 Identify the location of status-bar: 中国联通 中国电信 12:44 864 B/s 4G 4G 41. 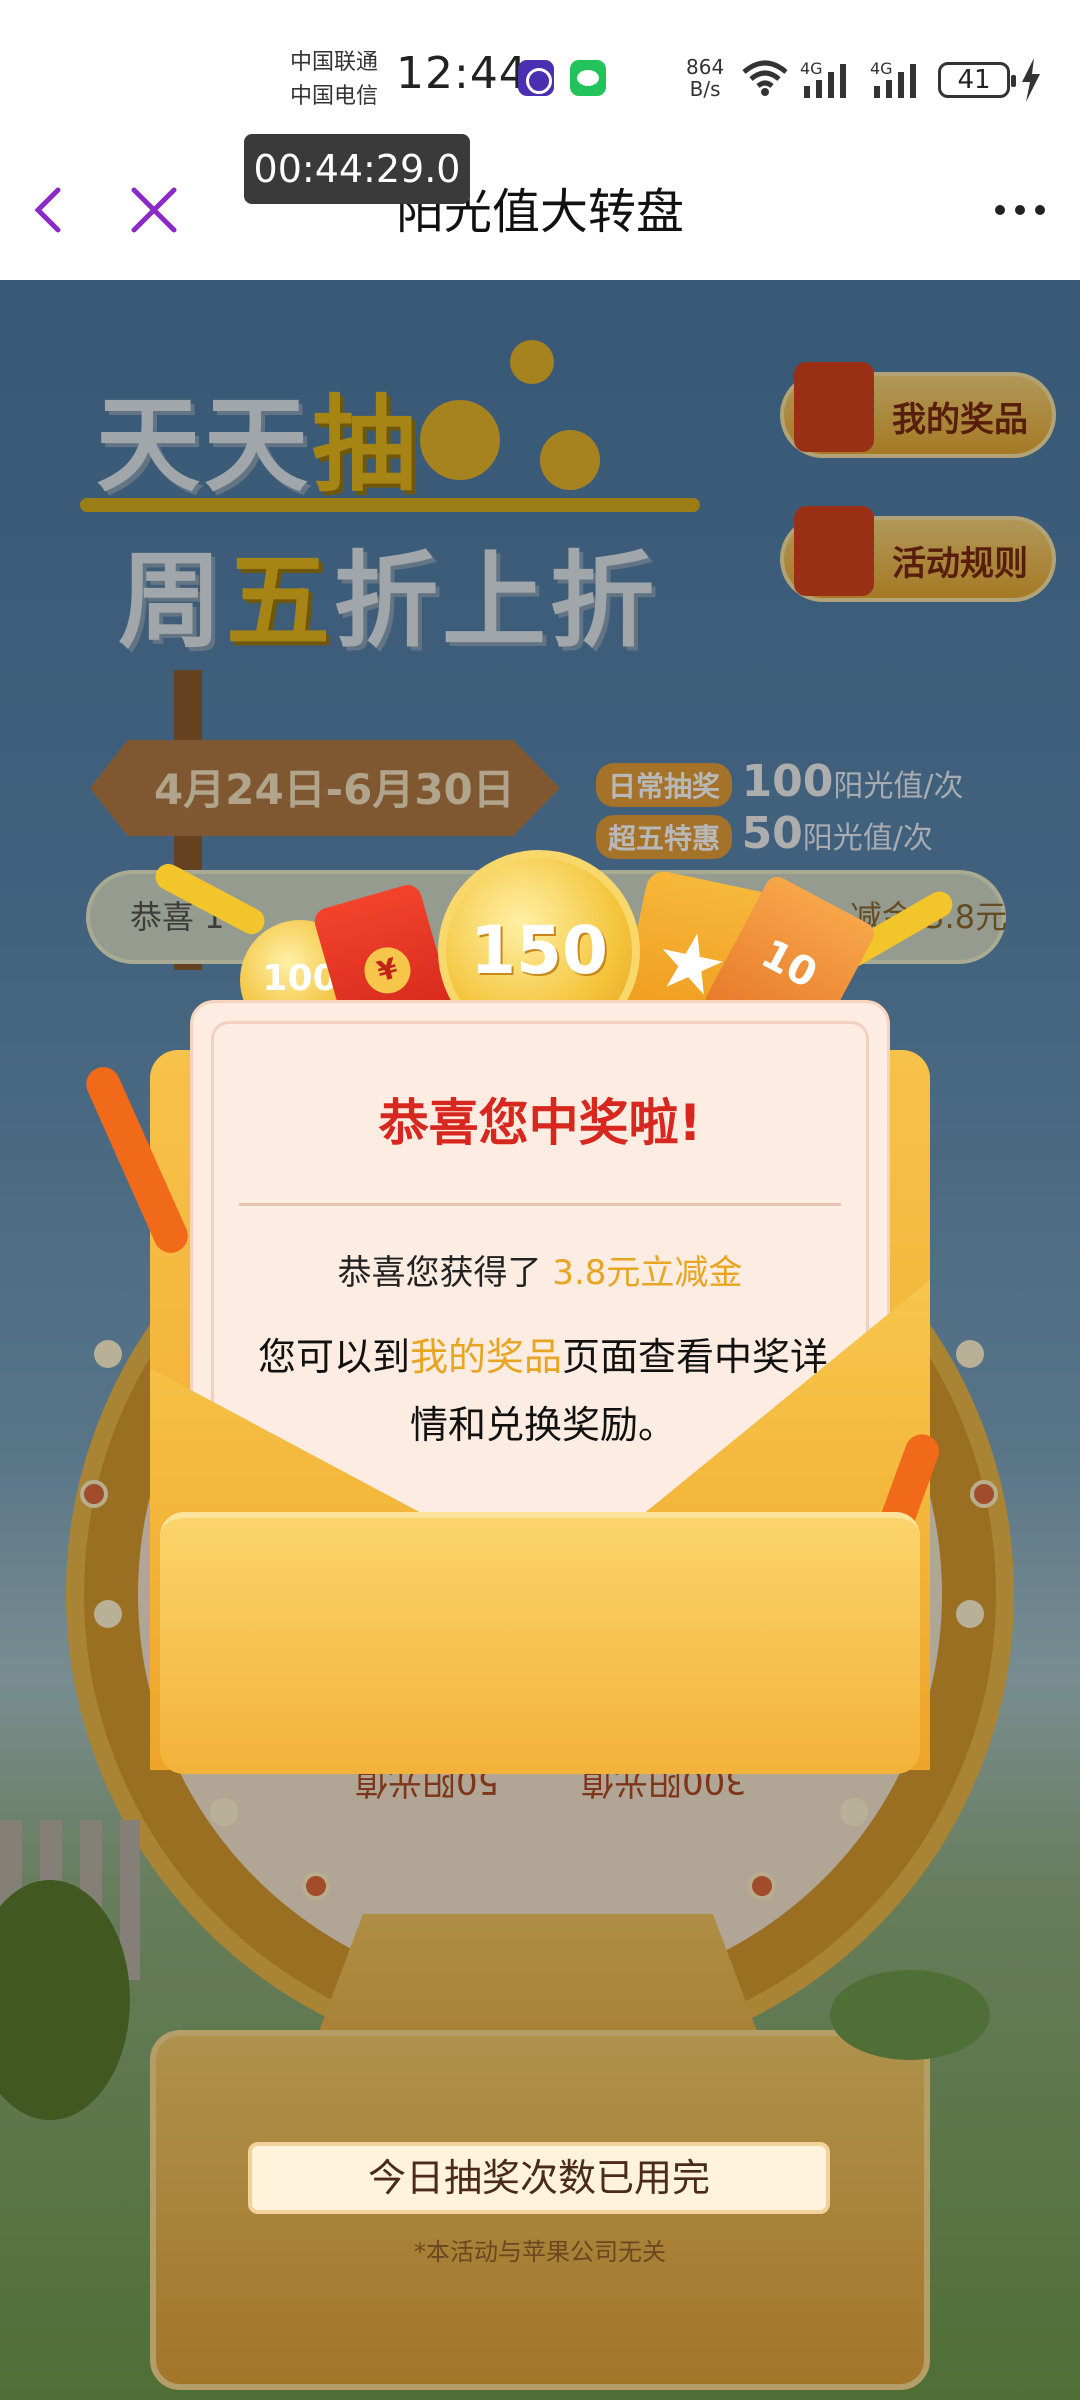
(540, 75).